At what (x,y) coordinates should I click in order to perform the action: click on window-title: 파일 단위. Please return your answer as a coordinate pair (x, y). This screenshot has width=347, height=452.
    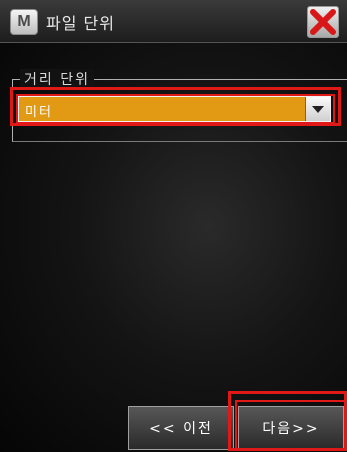
    Looking at the image, I should click on (80, 23).